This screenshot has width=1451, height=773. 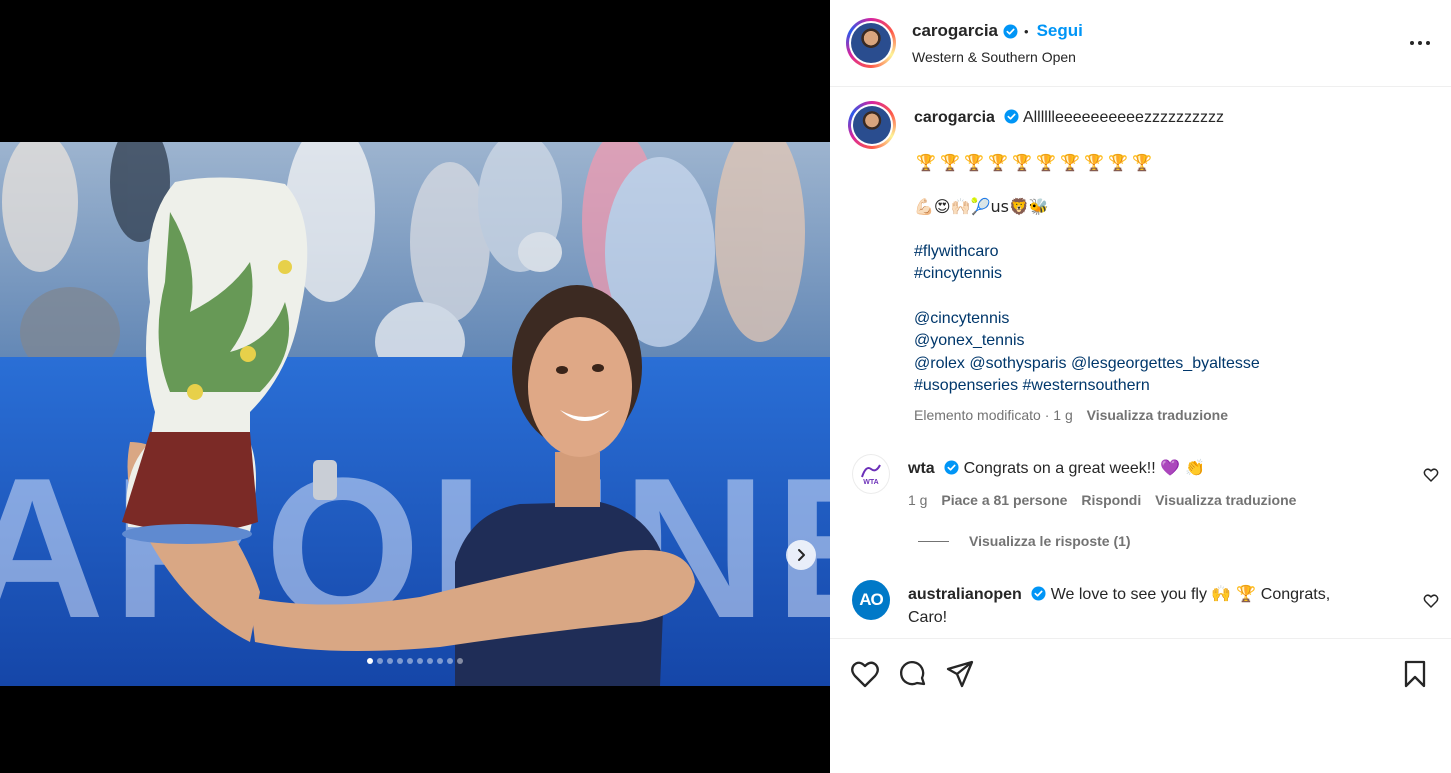 What do you see at coordinates (1174, 163) in the screenshot?
I see `caption-trophy-line: 🏆 🏆 🏆 🏆 🏆 🏆 🏆 🏆 🏆 🏆` at bounding box center [1174, 163].